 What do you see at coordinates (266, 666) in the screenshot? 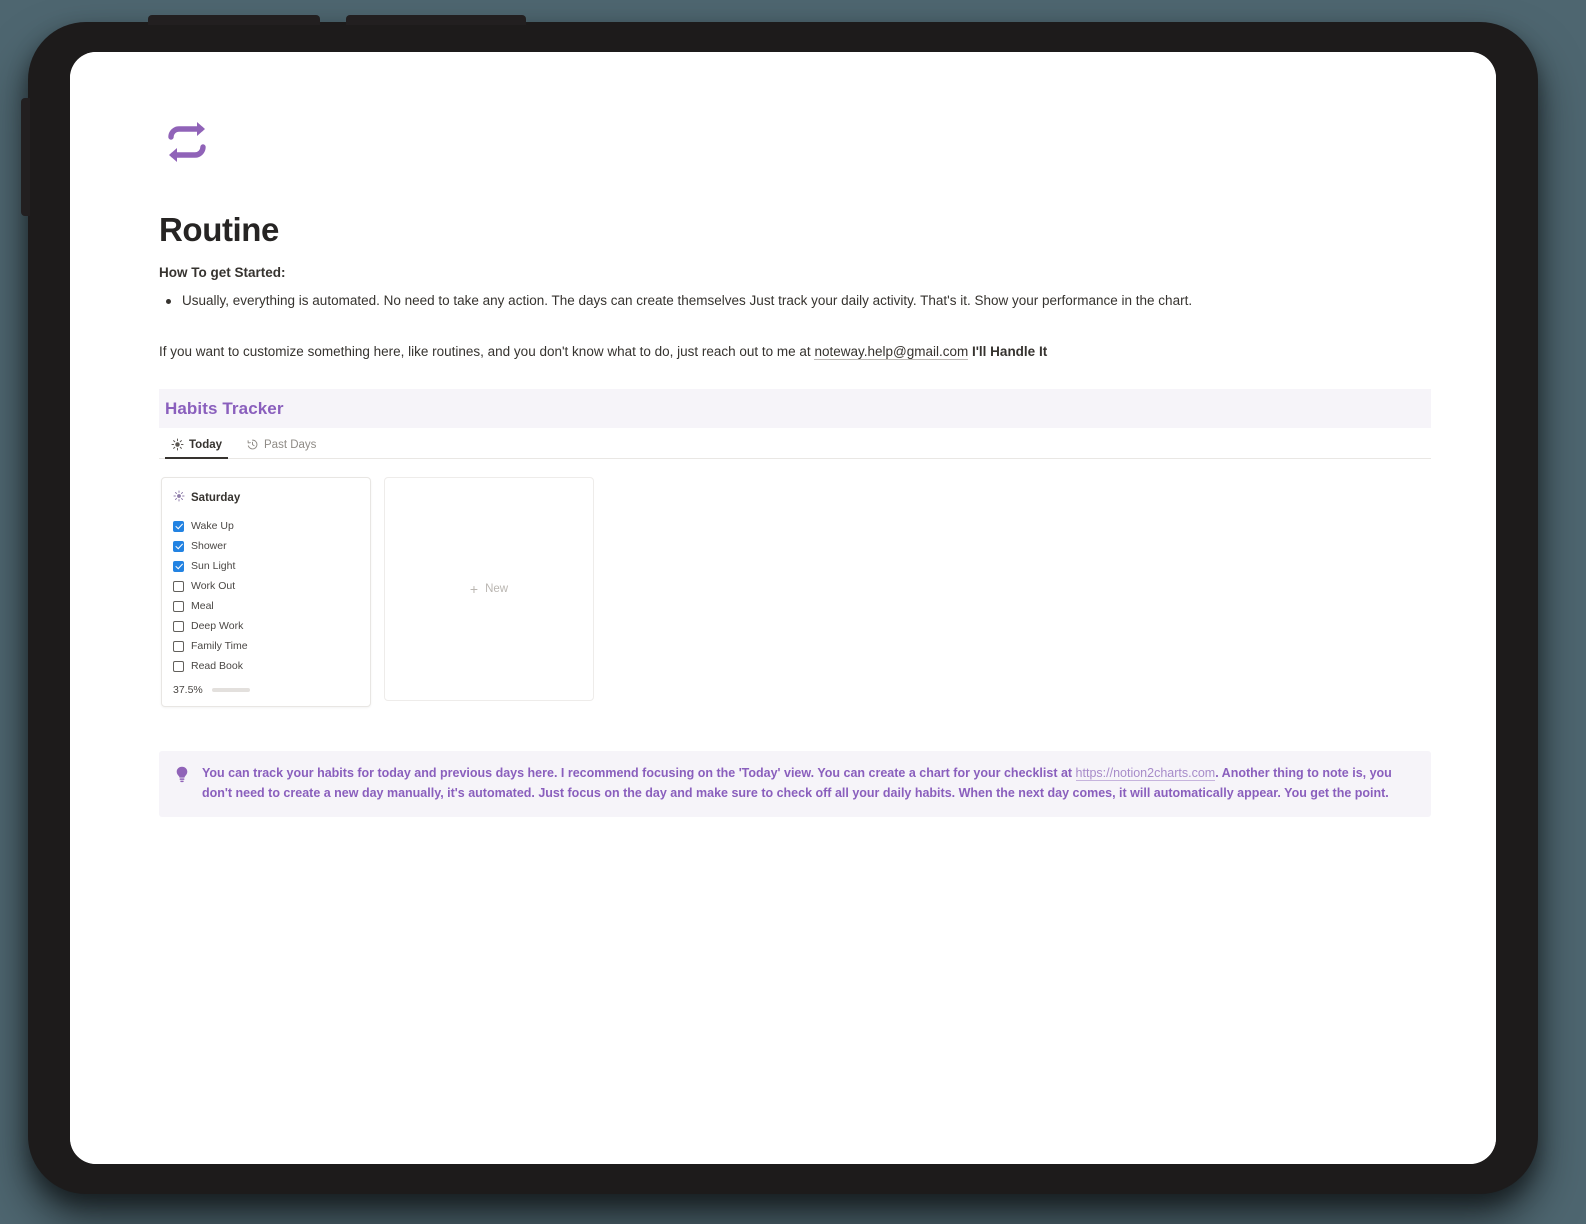
I see `checklist-item: Read Book` at bounding box center [266, 666].